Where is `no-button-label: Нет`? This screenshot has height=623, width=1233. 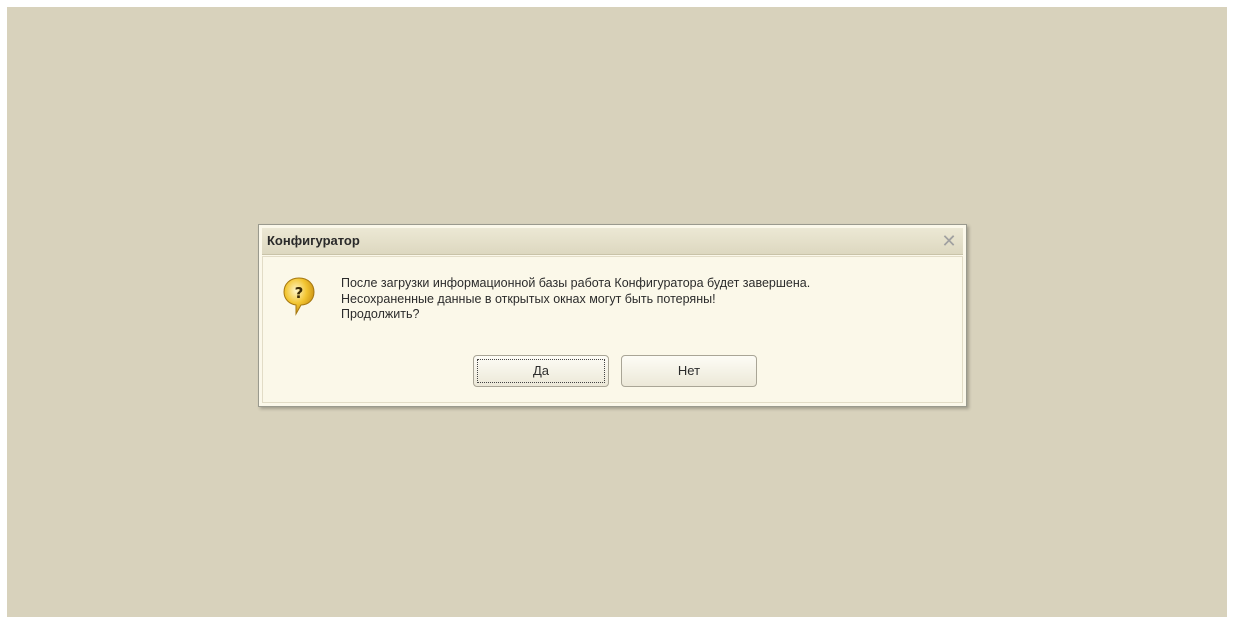 no-button-label: Нет is located at coordinates (689, 370).